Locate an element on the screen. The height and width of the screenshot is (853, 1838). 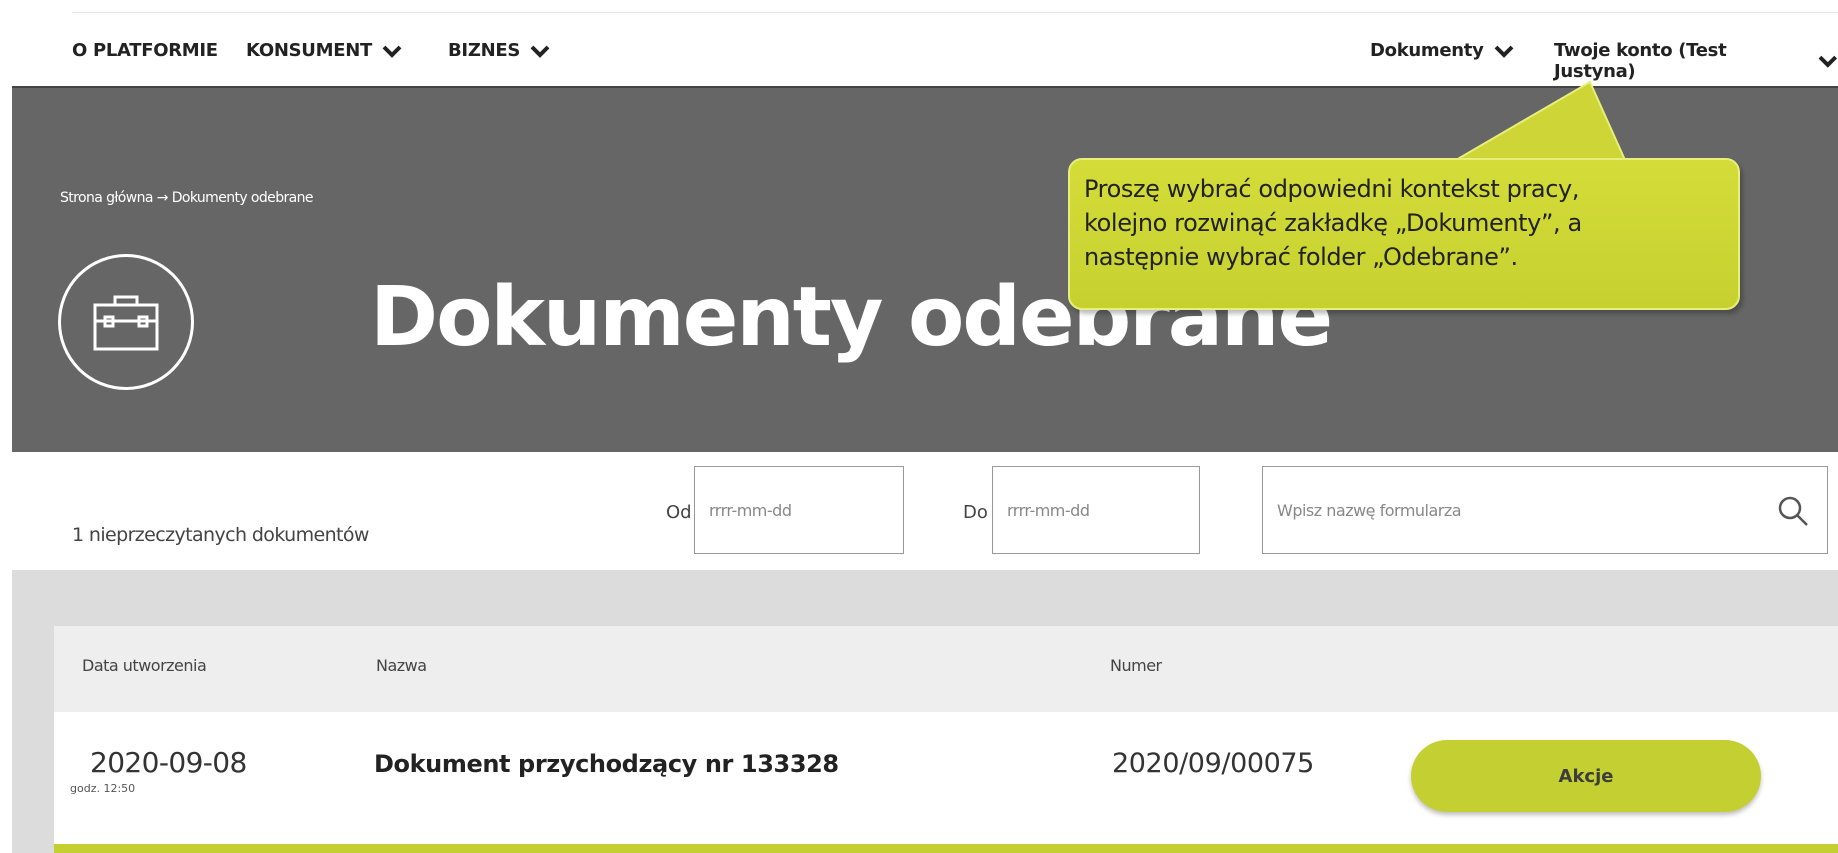
date-to-label: Do is located at coordinates (975, 512).